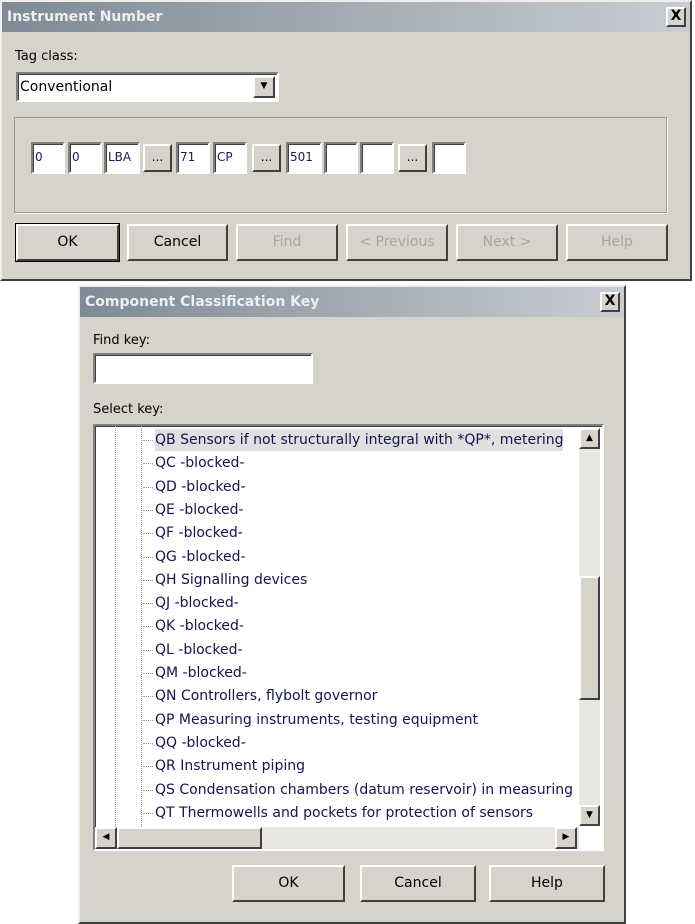 This screenshot has height=924, width=695. I want to click on tree-item: QL -blocked-, so click(193, 650).